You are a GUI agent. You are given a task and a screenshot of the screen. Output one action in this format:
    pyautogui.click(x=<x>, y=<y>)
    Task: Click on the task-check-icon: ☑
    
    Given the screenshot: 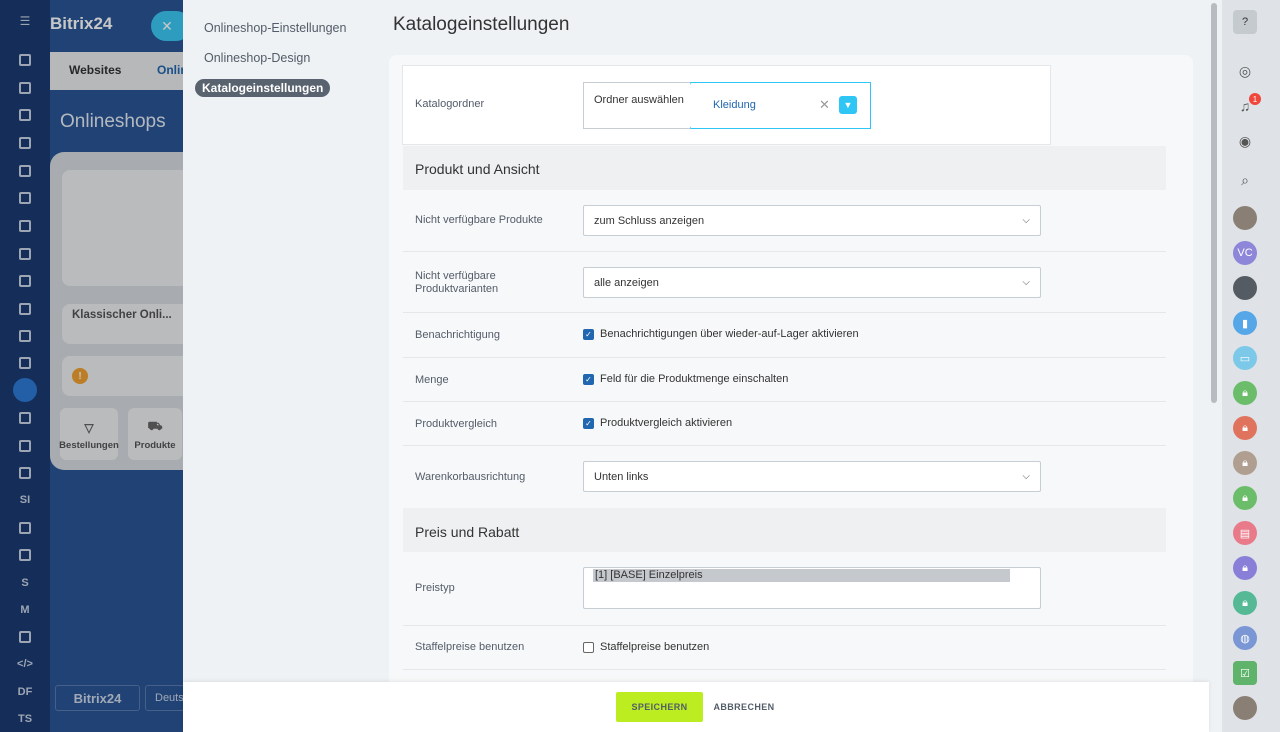 What is the action you would take?
    pyautogui.click(x=1245, y=673)
    